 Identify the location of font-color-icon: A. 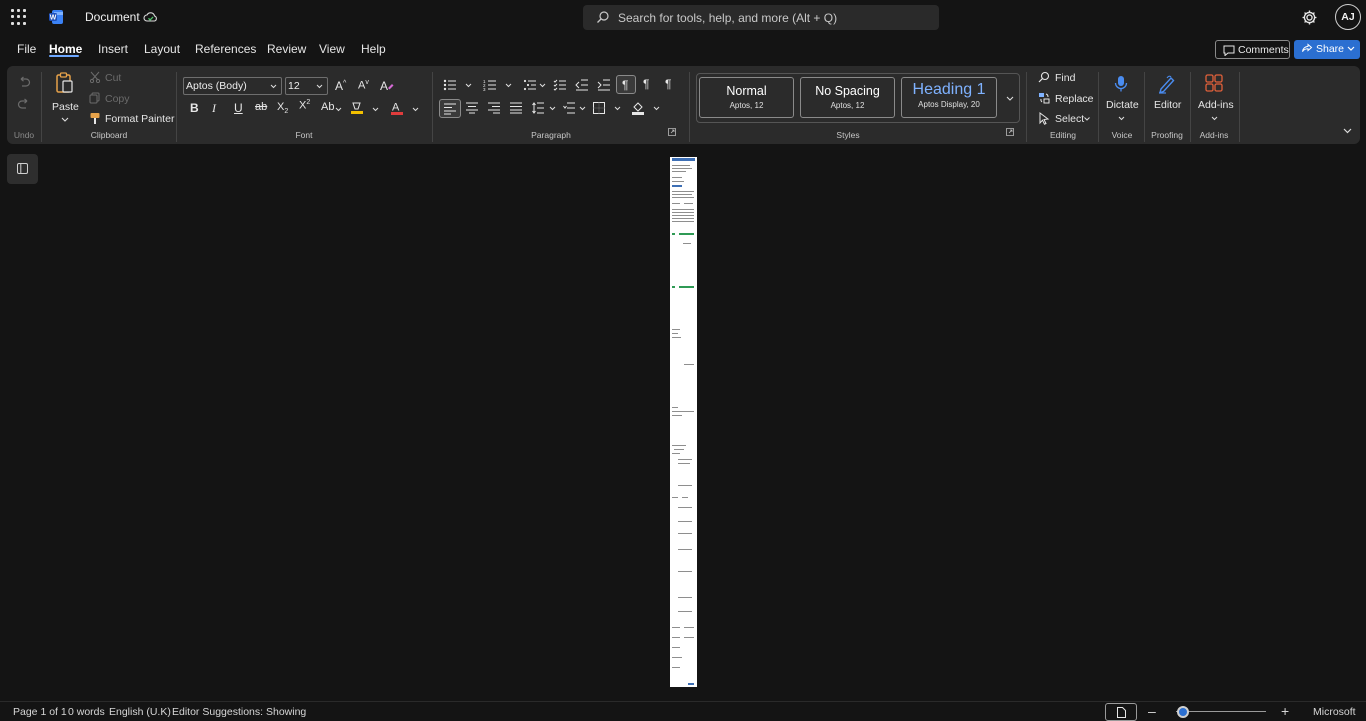
(397, 108).